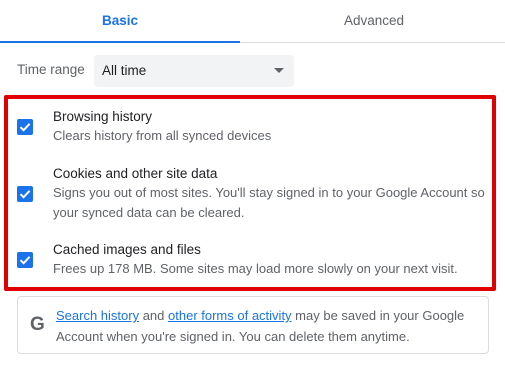  What do you see at coordinates (97, 315) in the screenshot?
I see `search-history-link: Search history` at bounding box center [97, 315].